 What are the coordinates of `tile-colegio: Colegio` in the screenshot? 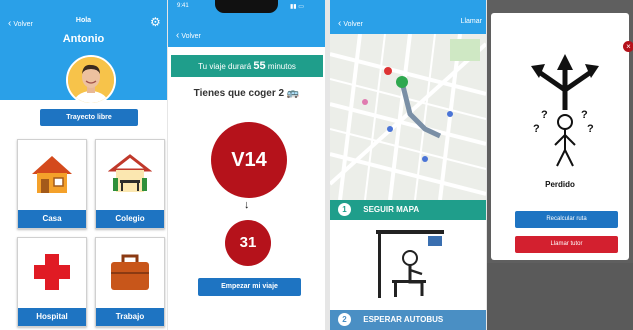 It's located at (130, 184).